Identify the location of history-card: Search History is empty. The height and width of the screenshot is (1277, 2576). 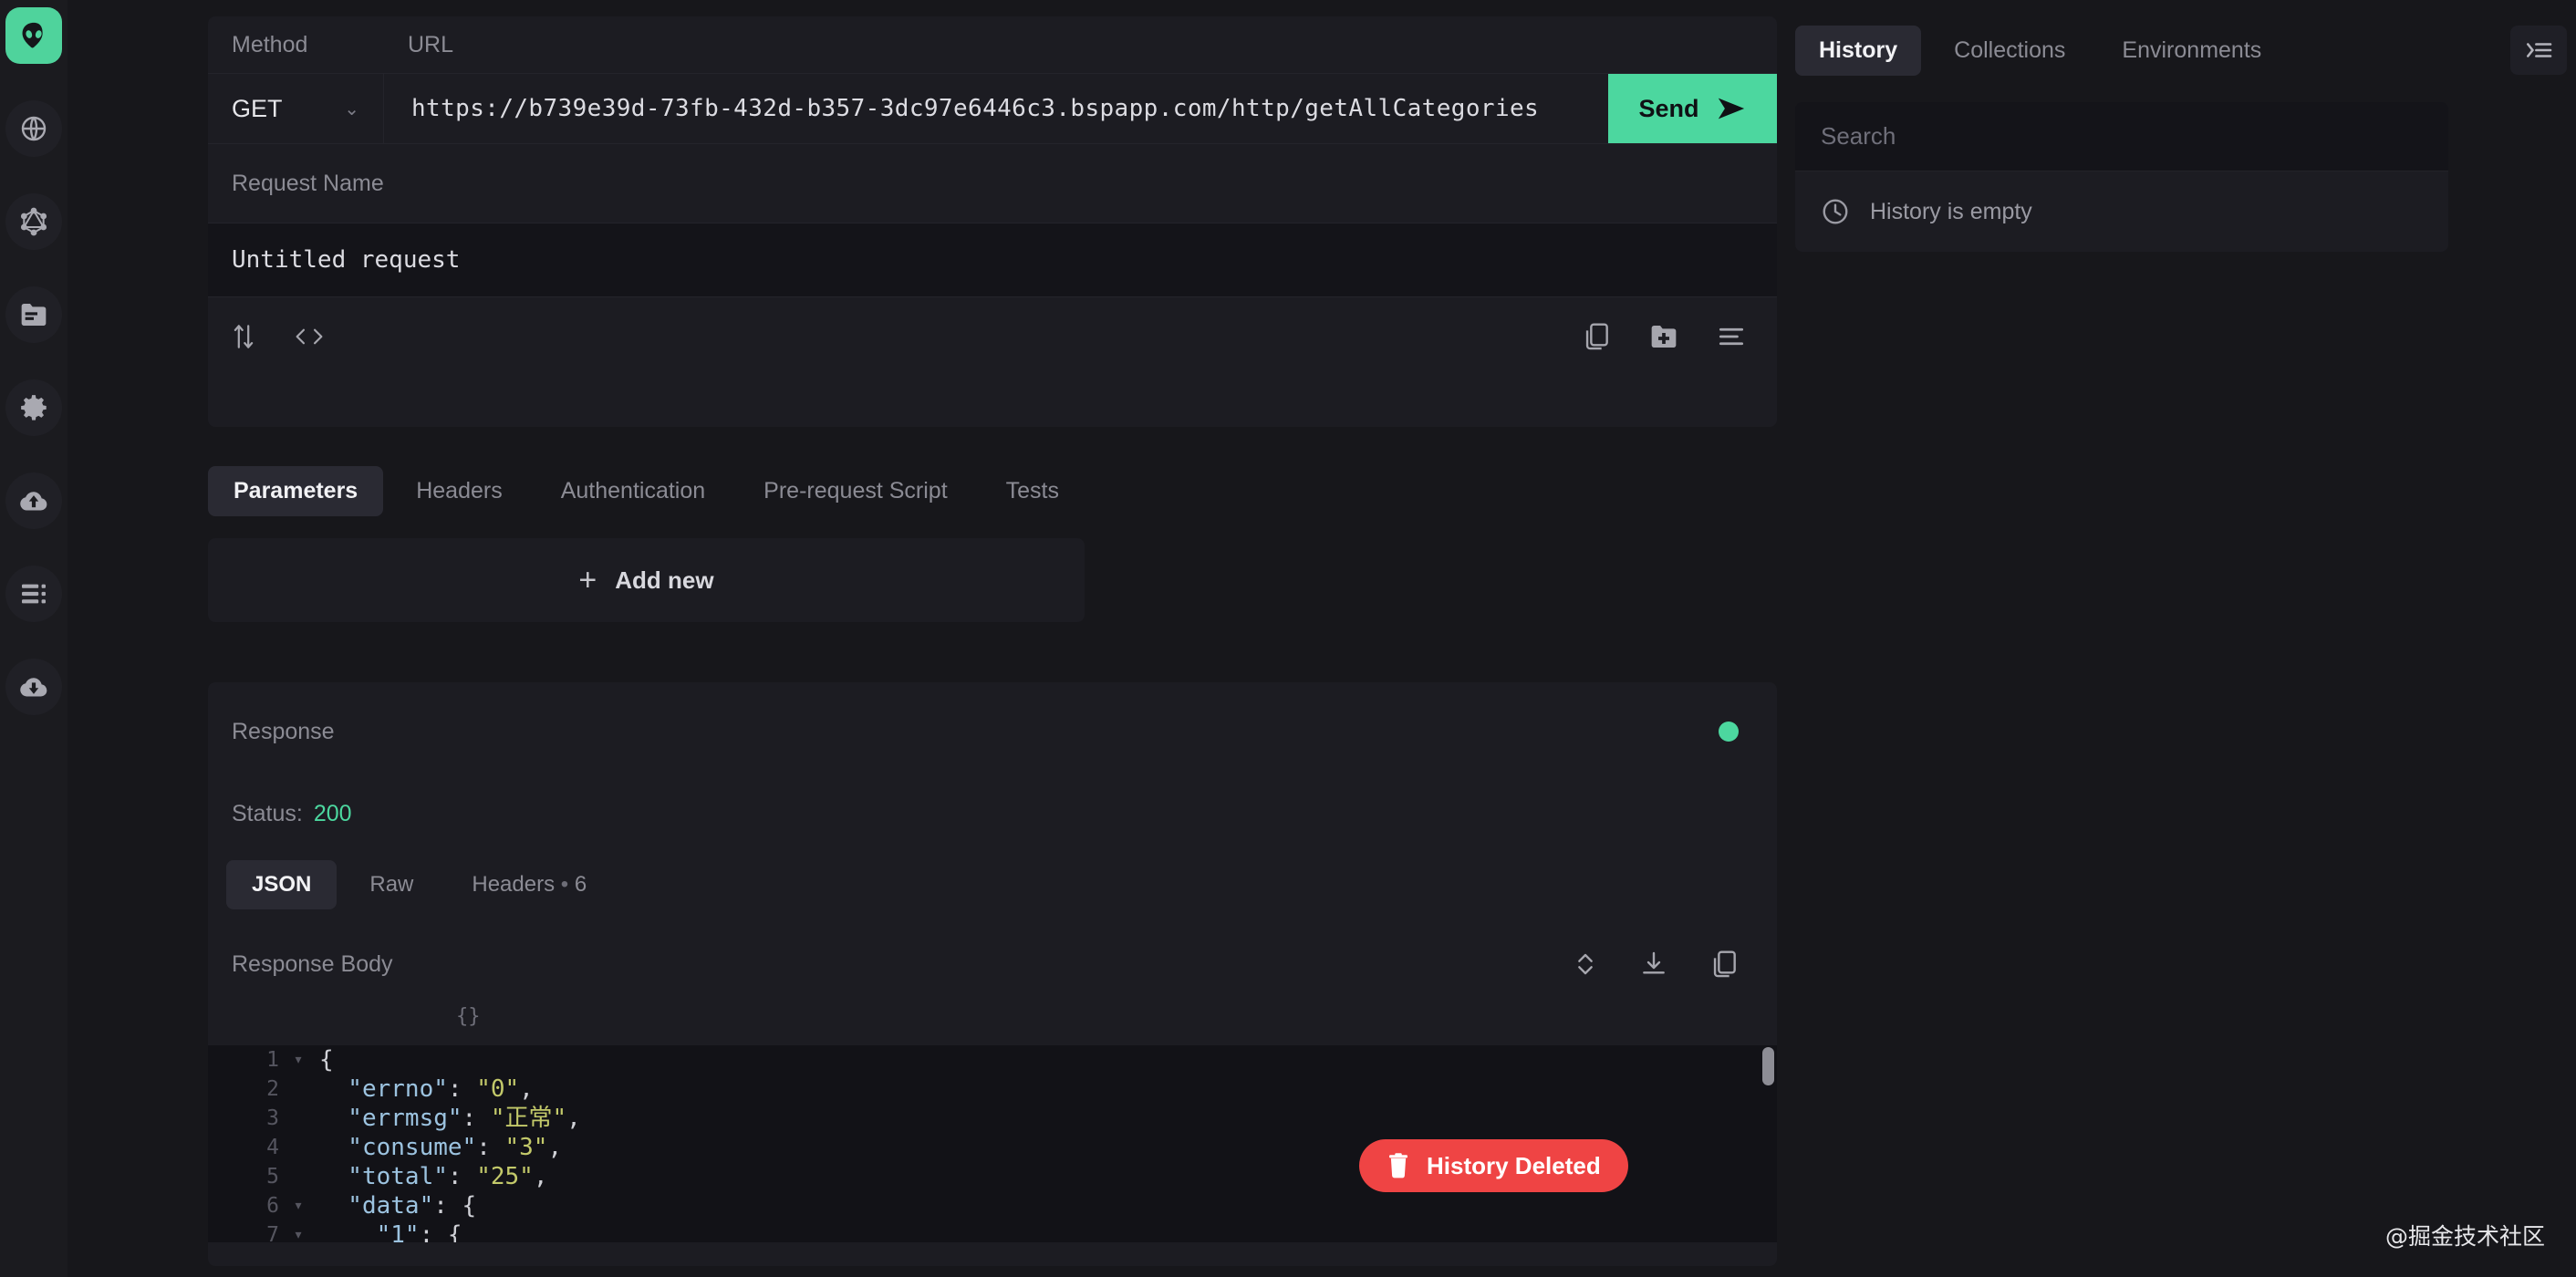
(2121, 177).